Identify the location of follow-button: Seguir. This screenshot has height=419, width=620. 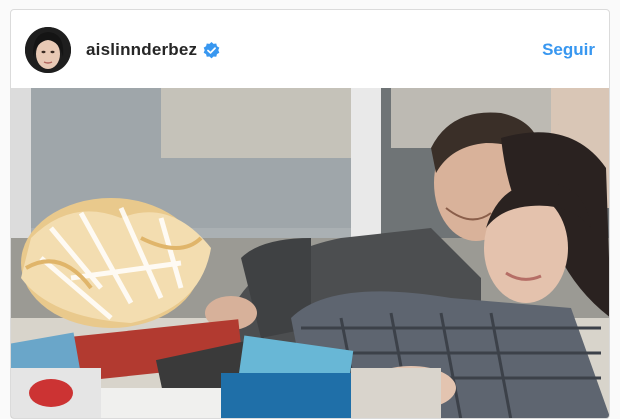
(568, 50).